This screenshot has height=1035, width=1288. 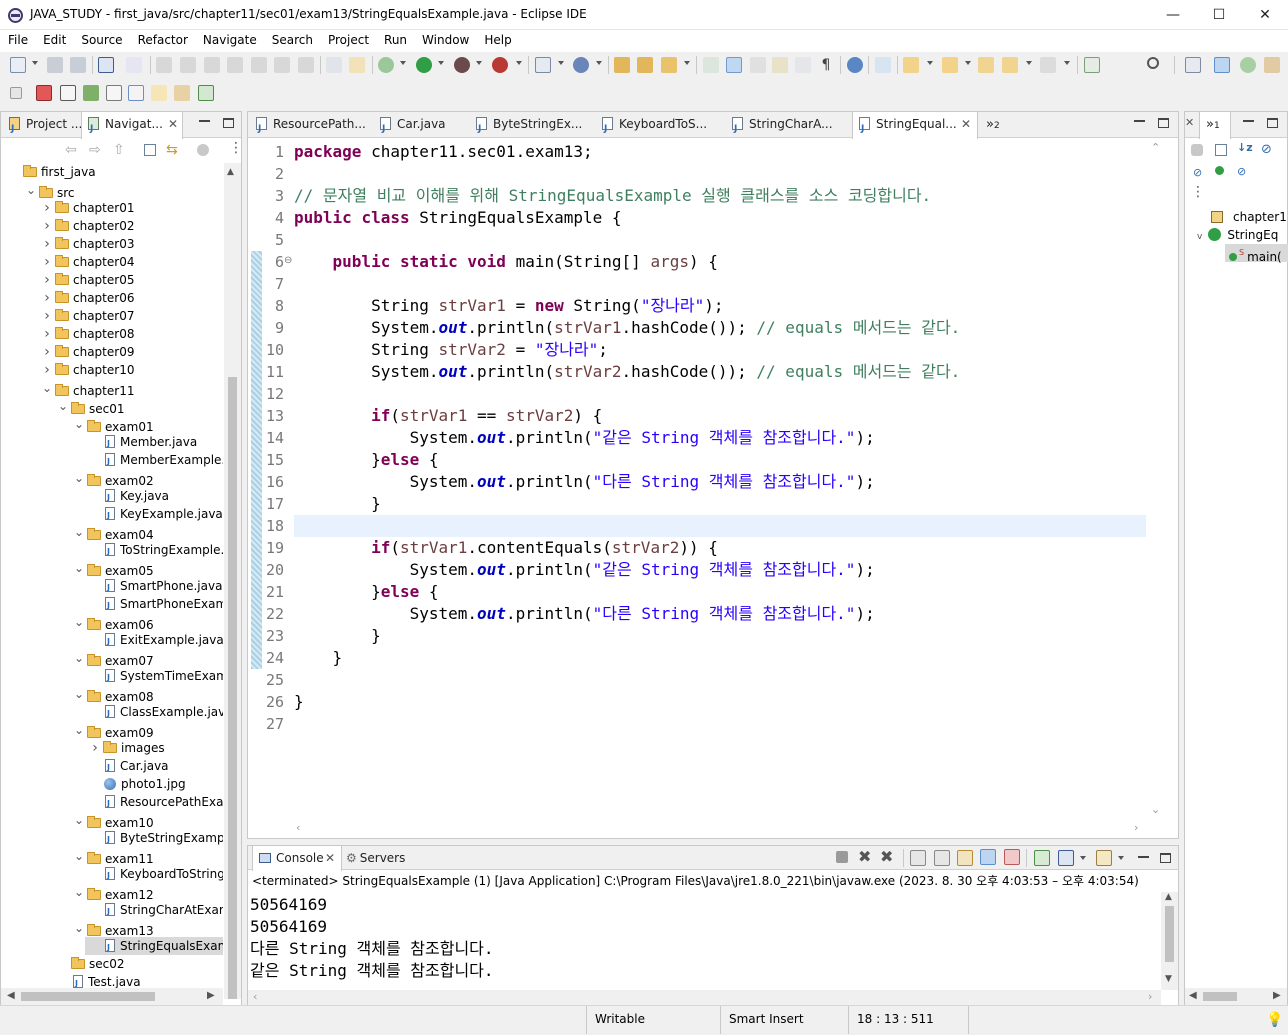 I want to click on tree-item: ⌄ exam07, so click(x=113, y=658).